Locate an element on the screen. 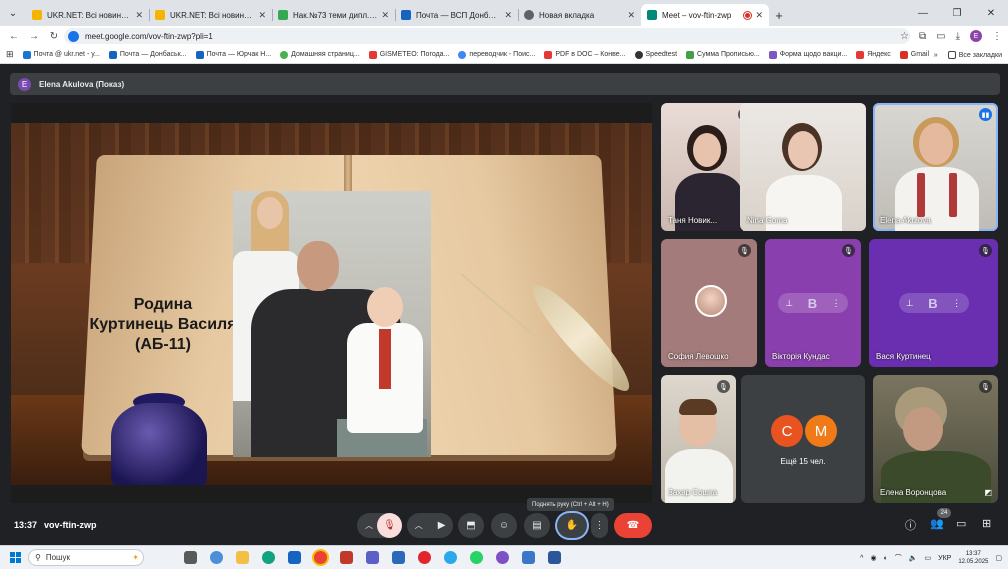 The width and height of the screenshot is (1008, 569). browser-tab: Почта — ВСП Донбаський агр✕ is located at coordinates (456, 15).